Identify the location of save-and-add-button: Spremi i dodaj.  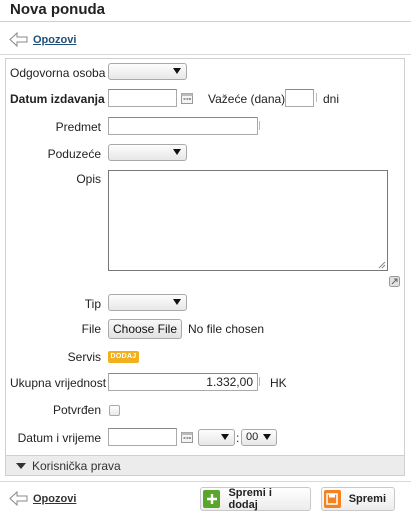
(255, 499).